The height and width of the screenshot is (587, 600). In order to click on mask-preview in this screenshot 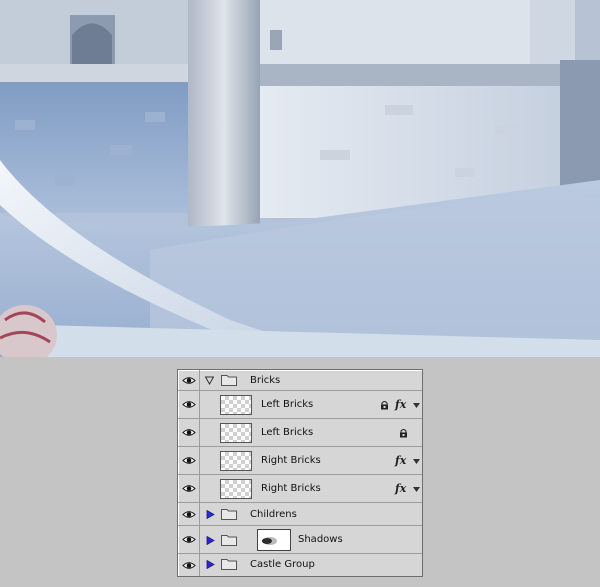, I will do `click(269, 541)`.